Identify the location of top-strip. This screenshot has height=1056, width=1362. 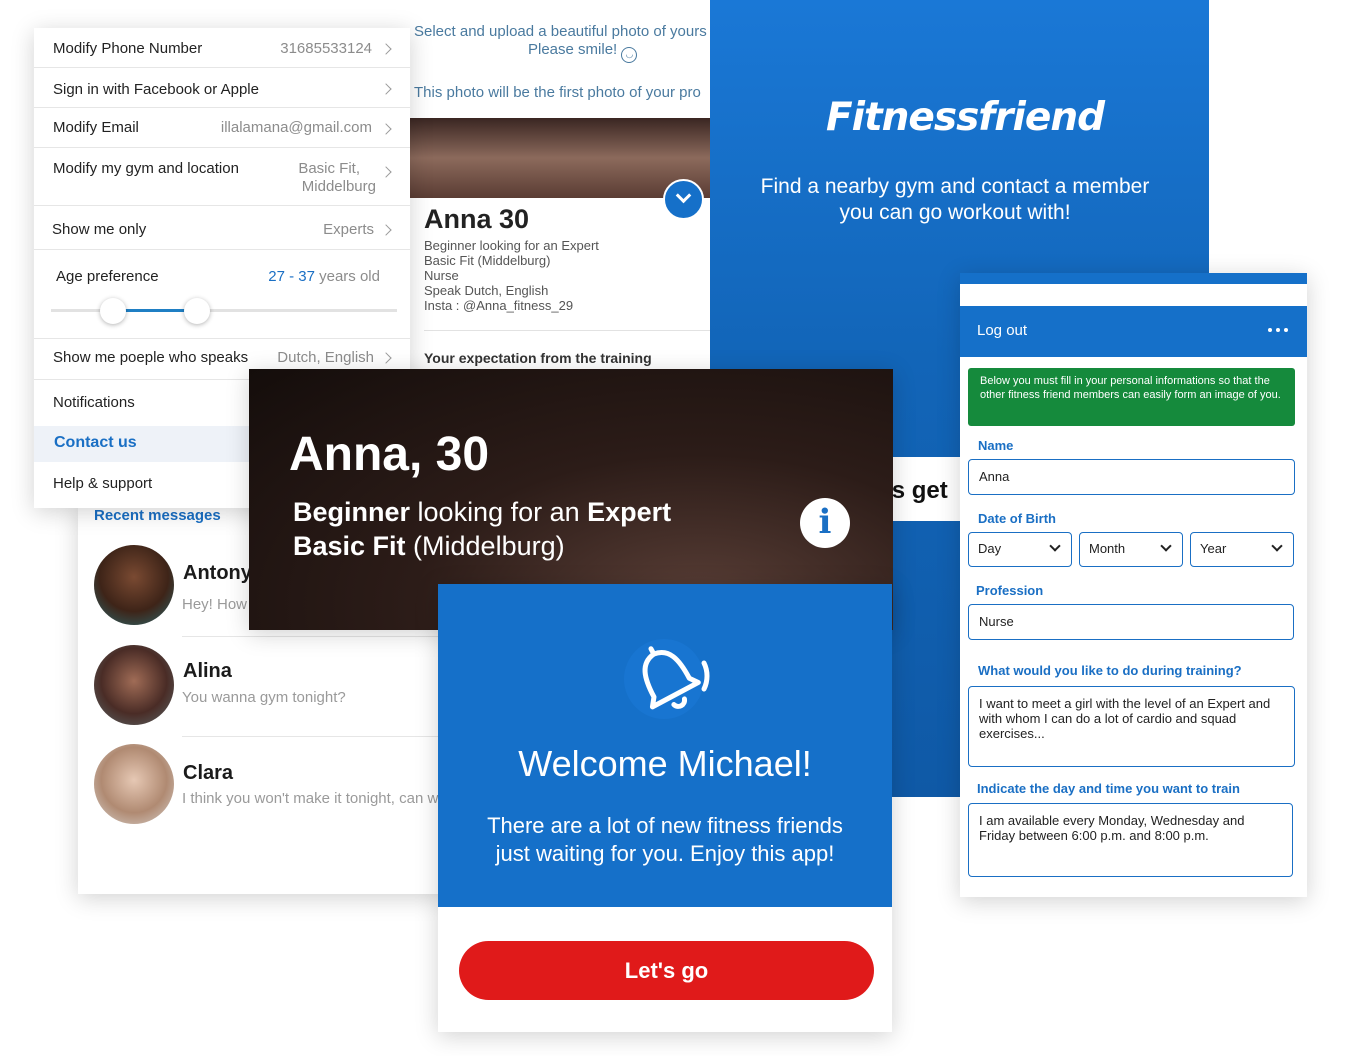
(1133, 278).